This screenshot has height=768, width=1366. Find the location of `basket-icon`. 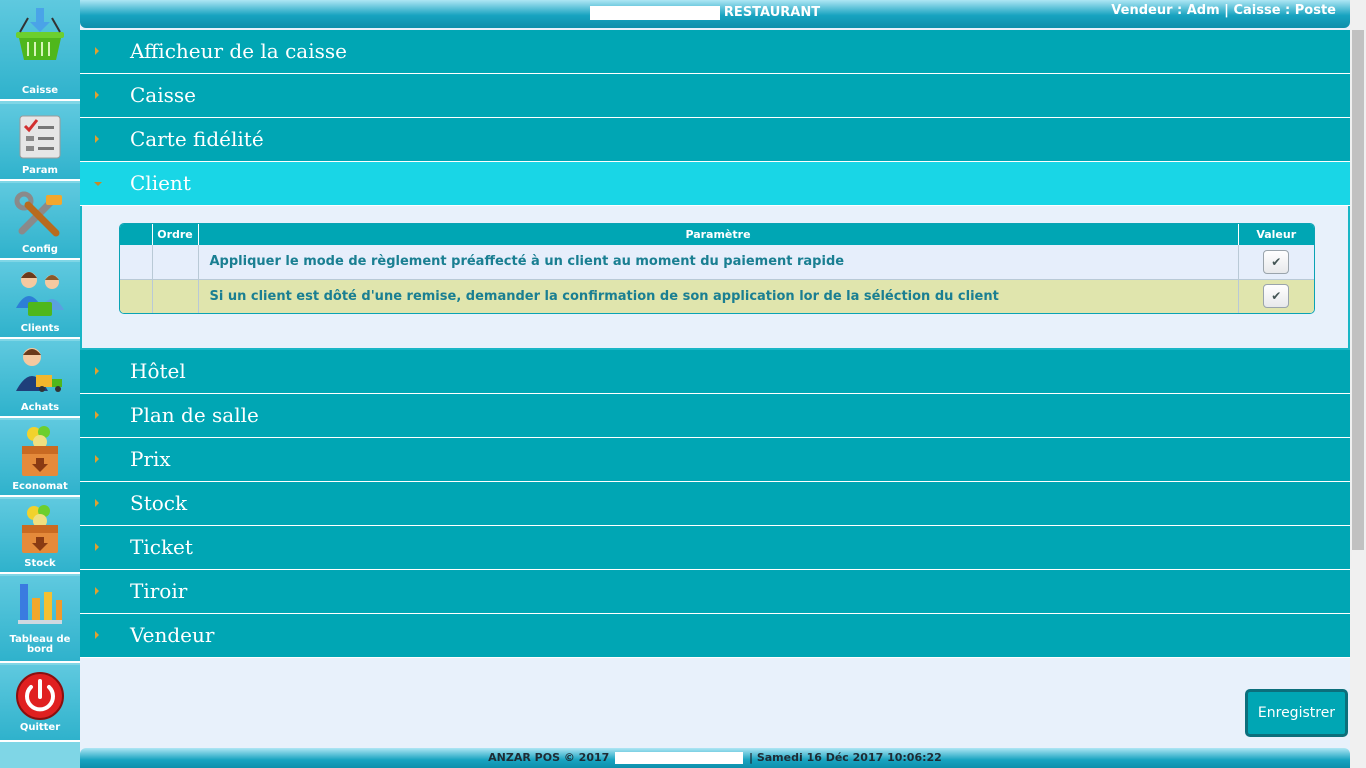

basket-icon is located at coordinates (40, 33).